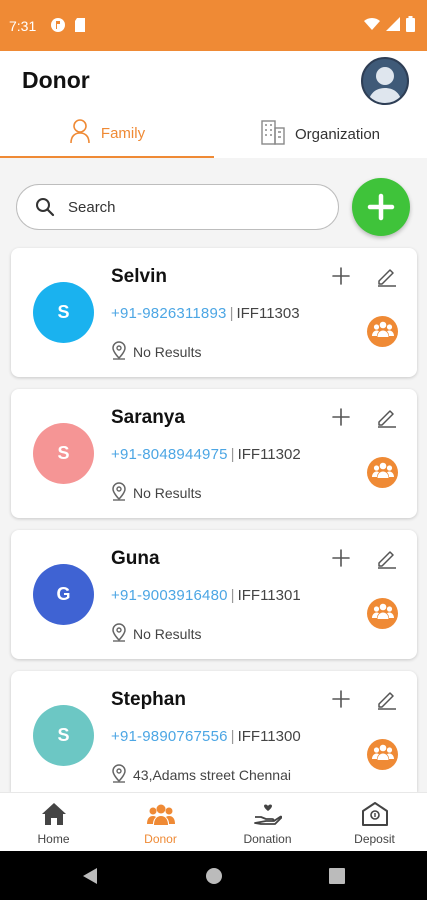  What do you see at coordinates (58, 27) in the screenshot?
I see `notification-icon` at bounding box center [58, 27].